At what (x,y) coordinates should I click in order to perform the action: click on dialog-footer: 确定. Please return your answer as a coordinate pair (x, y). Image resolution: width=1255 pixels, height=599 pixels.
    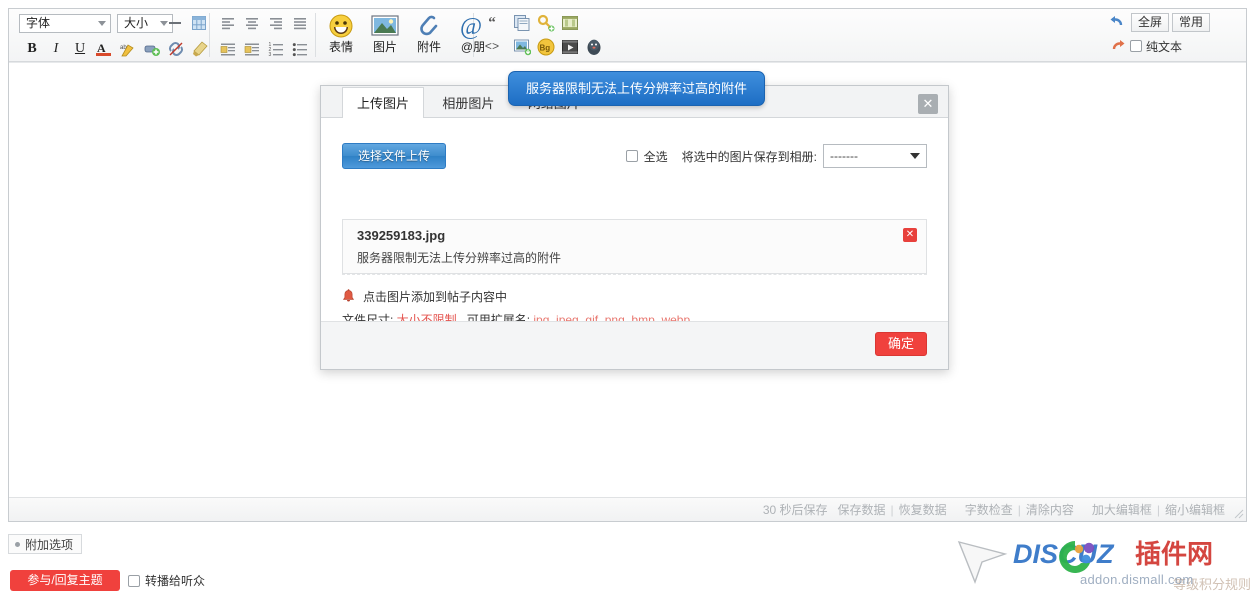
    Looking at the image, I should click on (634, 345).